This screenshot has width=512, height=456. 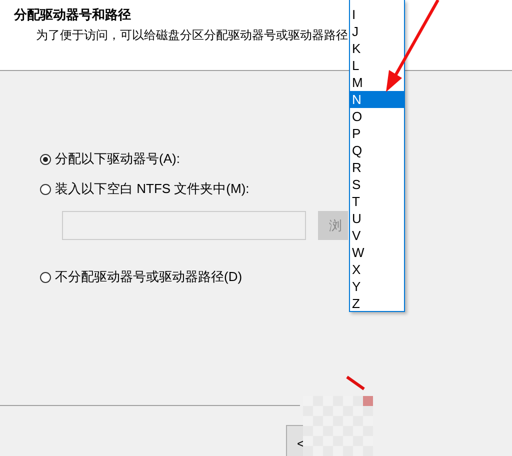 I want to click on drive-letter-item: I, so click(x=377, y=14).